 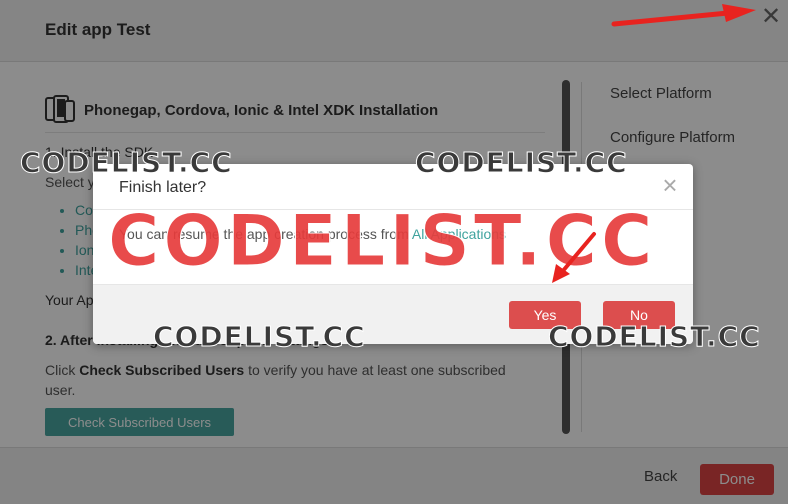 What do you see at coordinates (163, 187) in the screenshot?
I see `dialog-title: Finish later?` at bounding box center [163, 187].